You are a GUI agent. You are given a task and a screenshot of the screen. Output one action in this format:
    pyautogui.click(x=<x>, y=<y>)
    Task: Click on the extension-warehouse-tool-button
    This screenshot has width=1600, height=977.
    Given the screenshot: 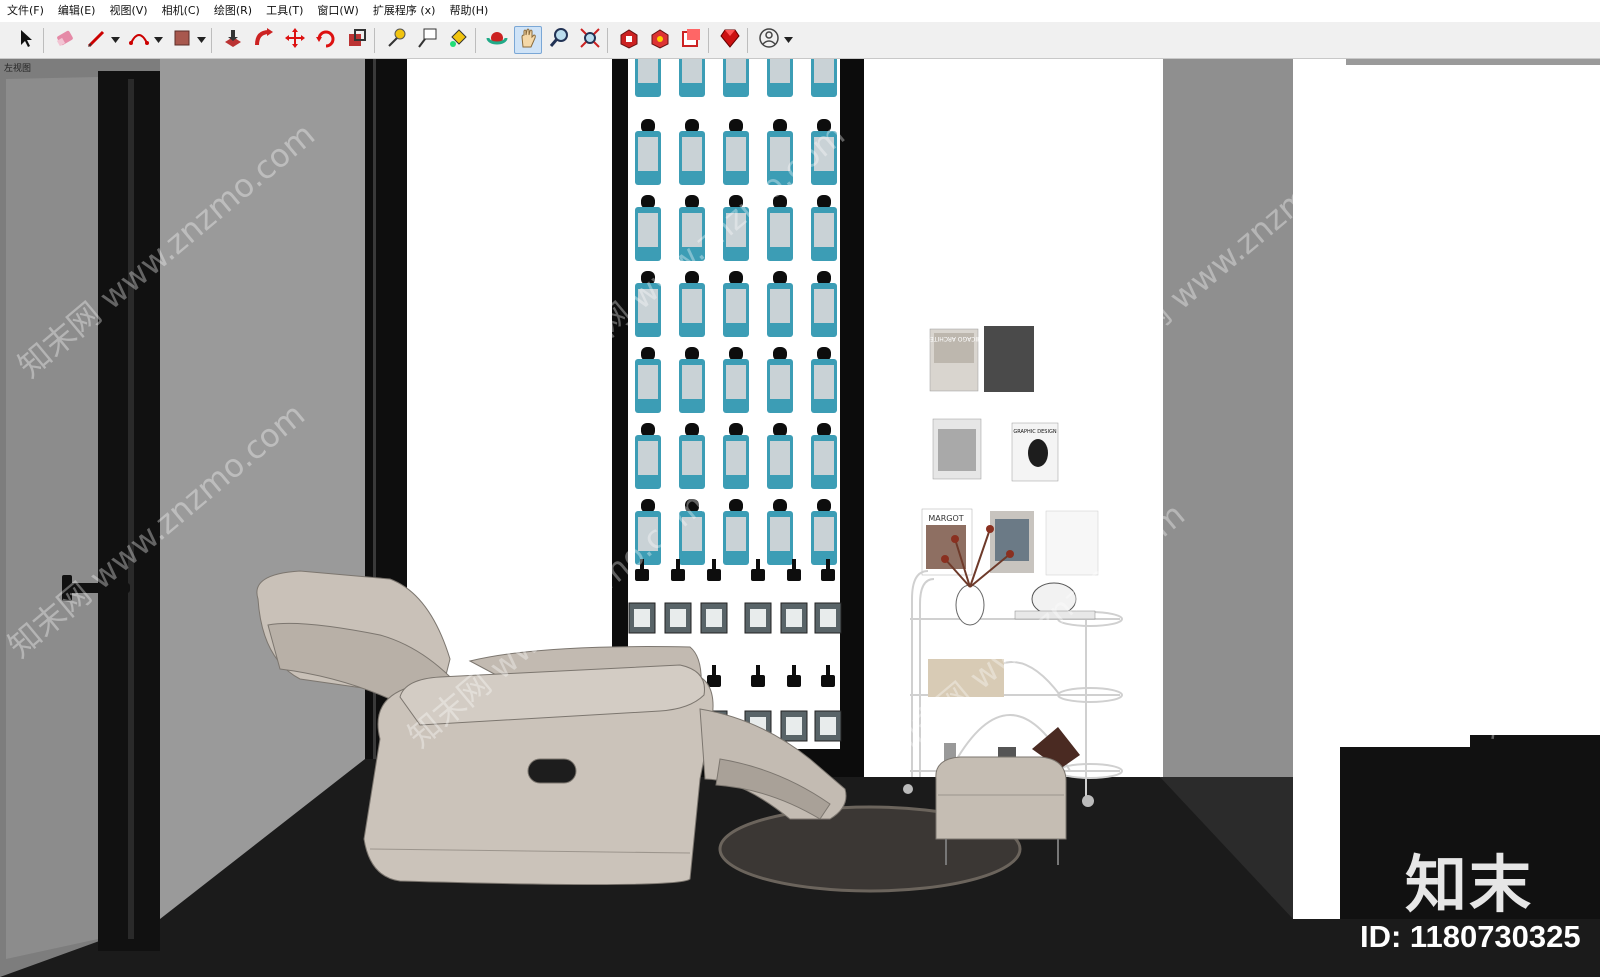 What is the action you would take?
    pyautogui.click(x=660, y=40)
    